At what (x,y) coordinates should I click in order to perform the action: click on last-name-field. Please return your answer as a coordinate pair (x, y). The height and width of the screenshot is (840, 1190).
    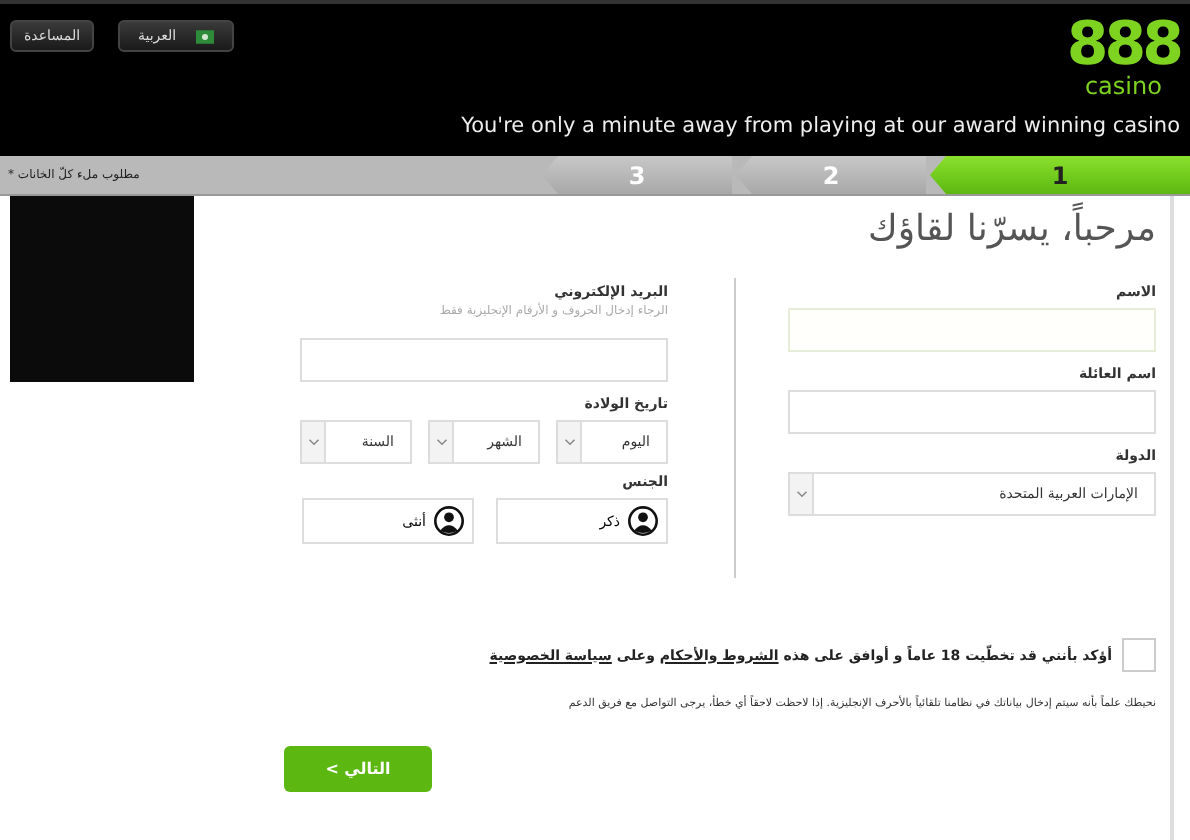
    Looking at the image, I should click on (972, 412).